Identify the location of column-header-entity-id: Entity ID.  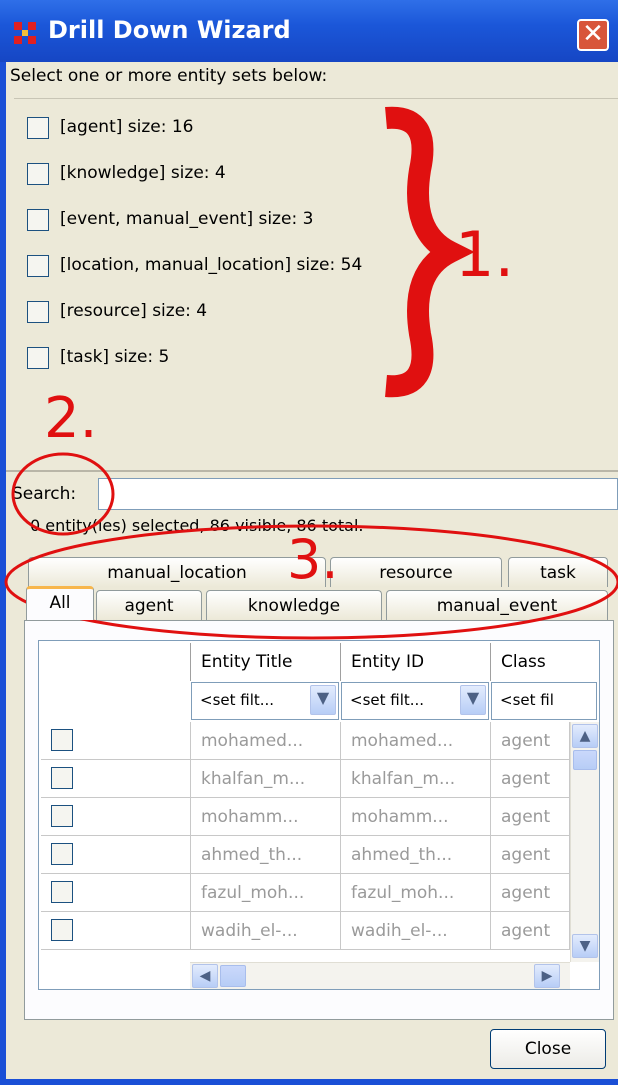
(416, 662).